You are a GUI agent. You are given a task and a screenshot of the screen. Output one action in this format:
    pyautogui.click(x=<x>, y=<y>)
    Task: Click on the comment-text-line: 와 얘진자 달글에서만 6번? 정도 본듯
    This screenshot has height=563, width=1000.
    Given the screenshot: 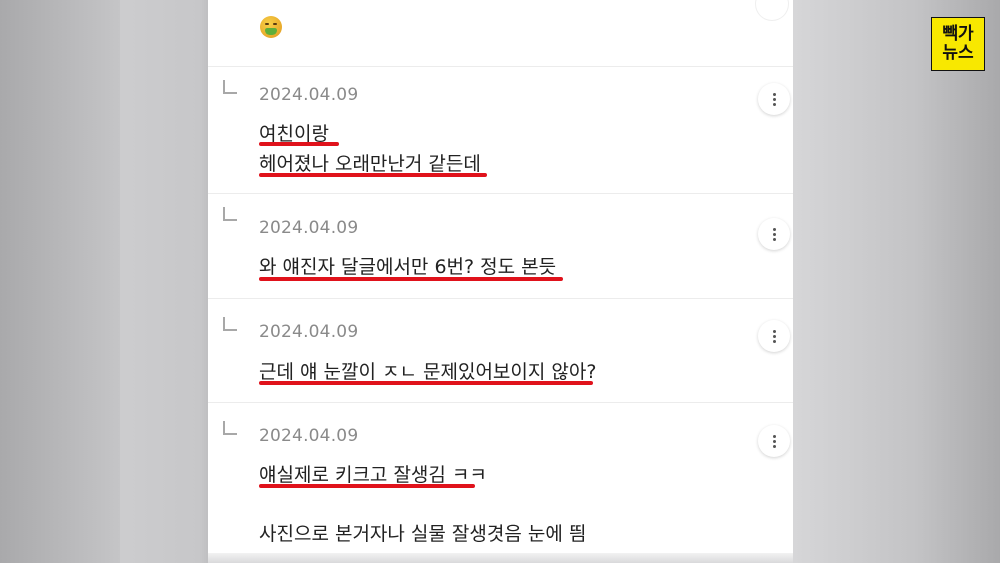 What is the action you would take?
    pyautogui.click(x=408, y=267)
    